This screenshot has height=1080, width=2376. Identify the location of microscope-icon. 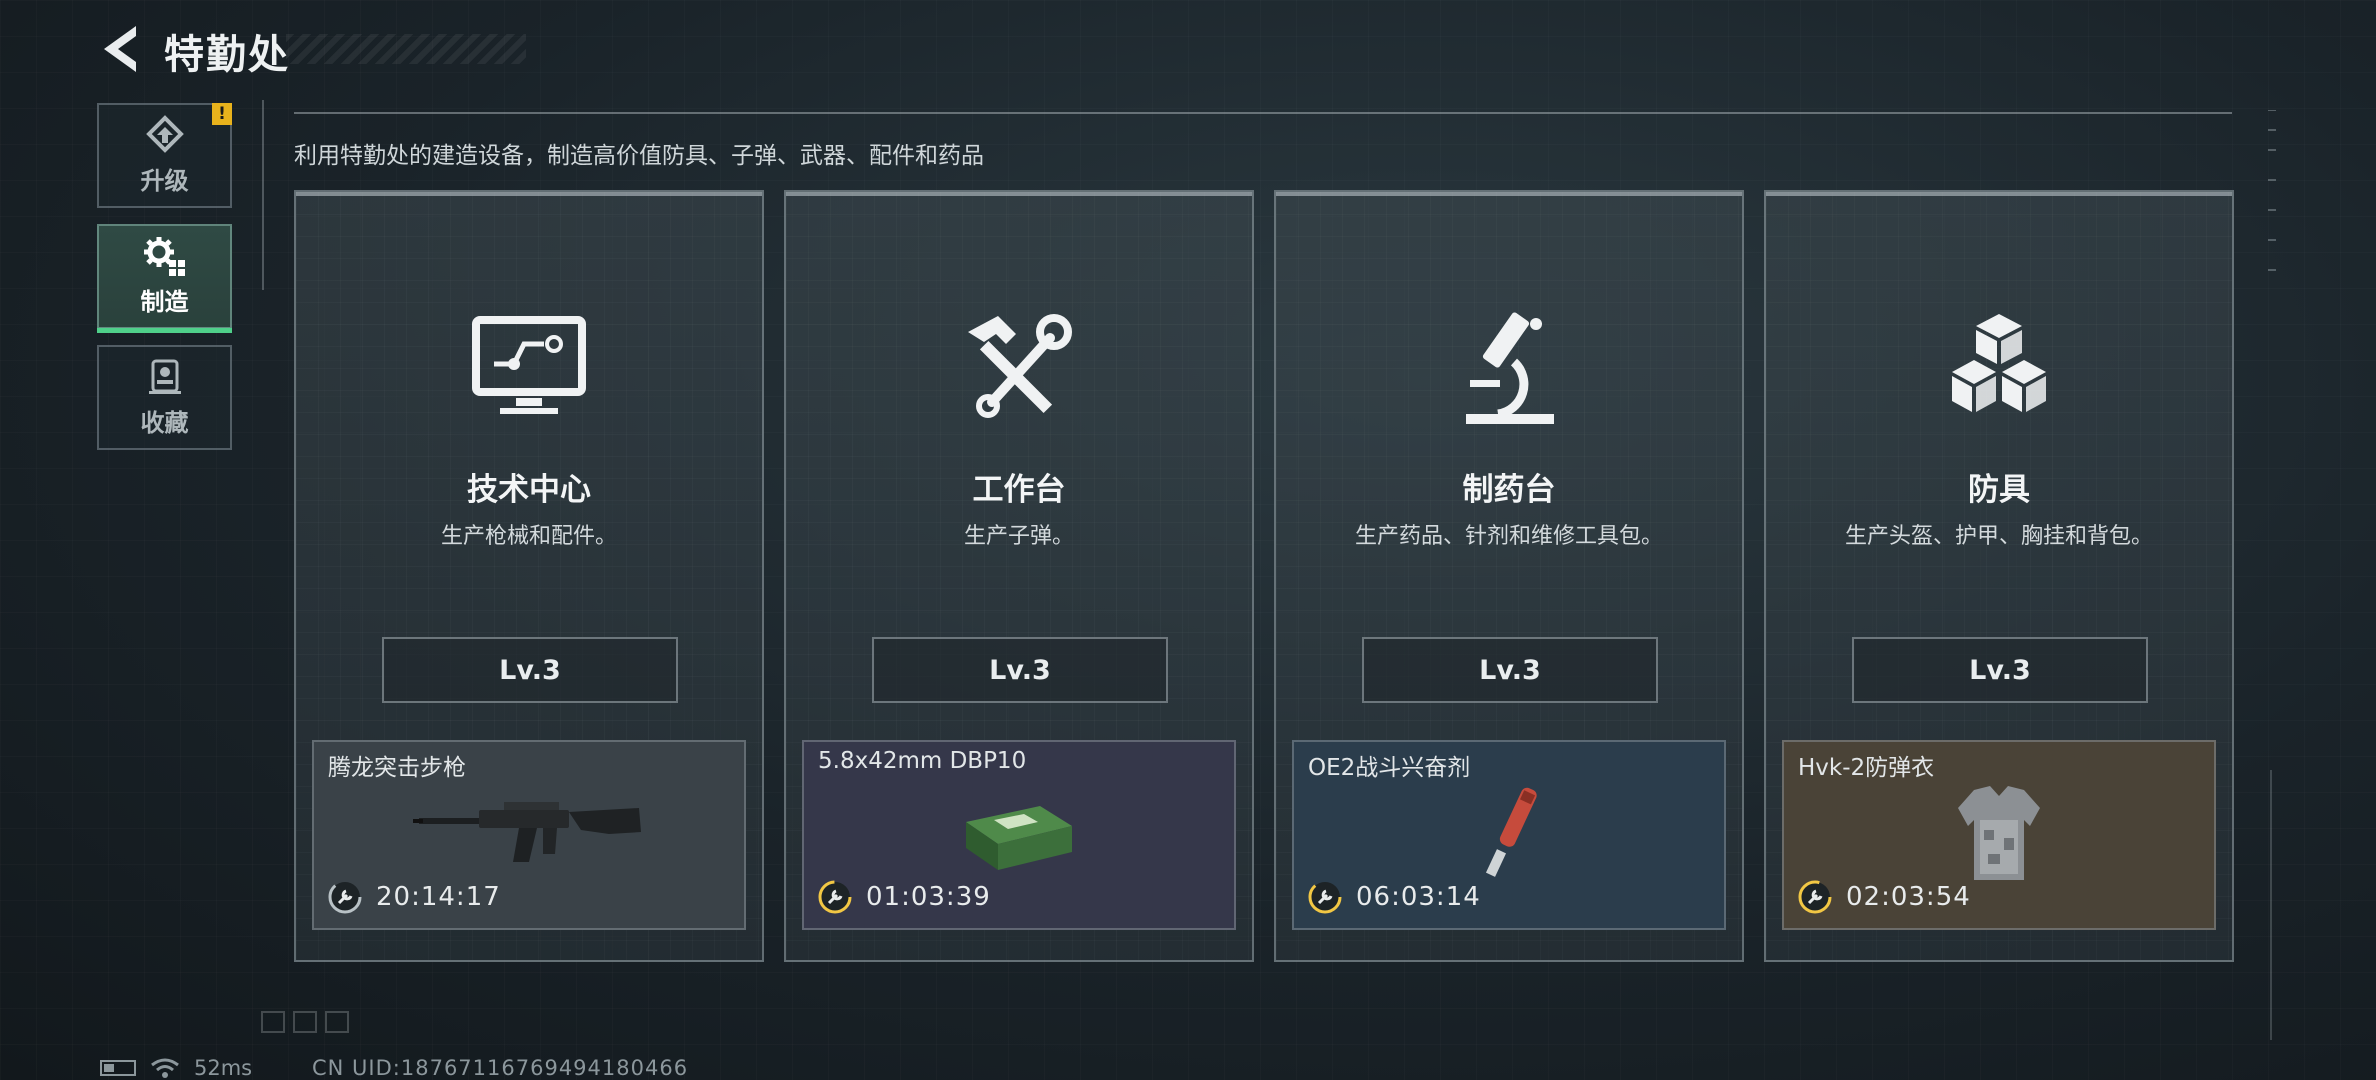
(1510, 368).